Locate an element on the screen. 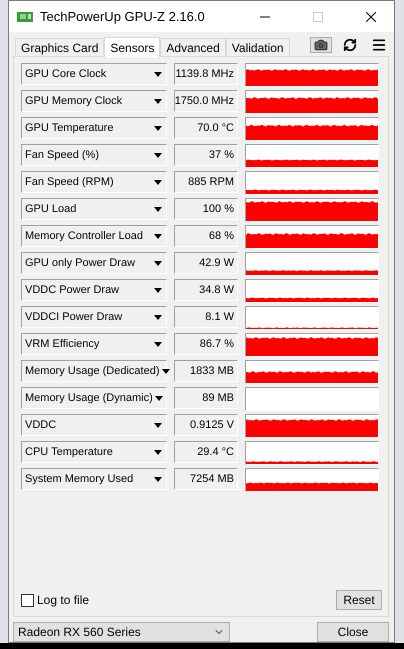 The height and width of the screenshot is (649, 404). sensor-dropdown: GPU Load is located at coordinates (94, 209).